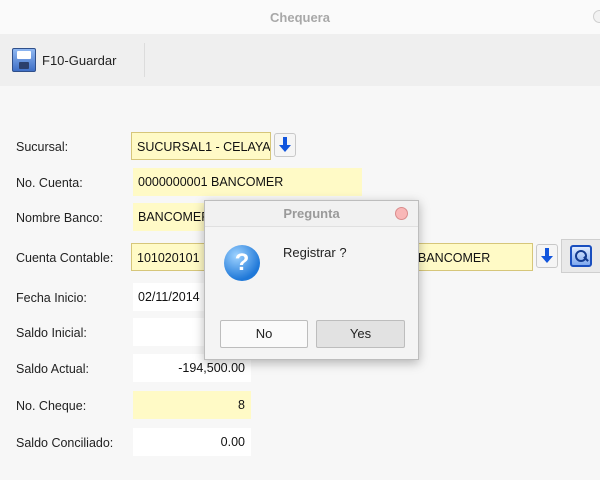 The height and width of the screenshot is (480, 600). I want to click on cuenta-contable-description: BANCOMER, so click(454, 258).